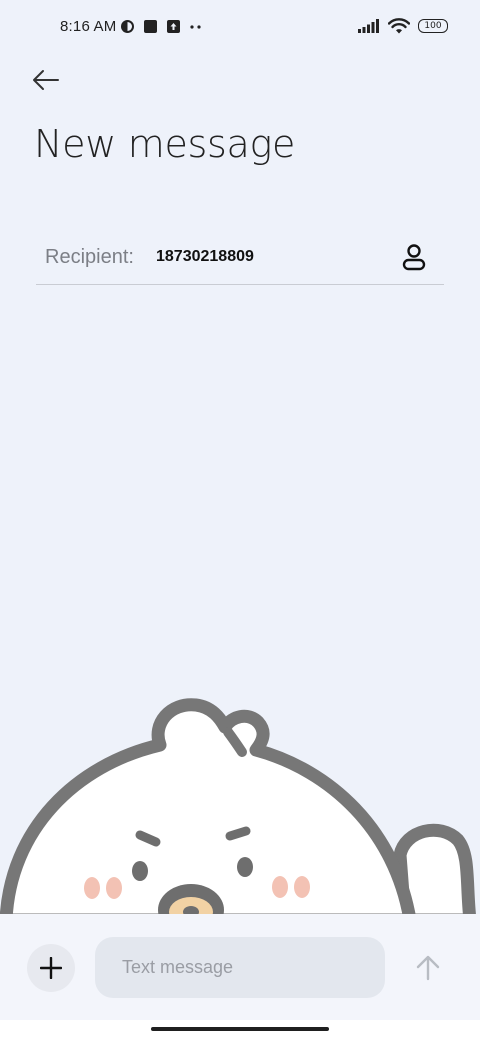 The width and height of the screenshot is (480, 1040). What do you see at coordinates (205, 257) in the screenshot?
I see `recipient-value: 18730218809` at bounding box center [205, 257].